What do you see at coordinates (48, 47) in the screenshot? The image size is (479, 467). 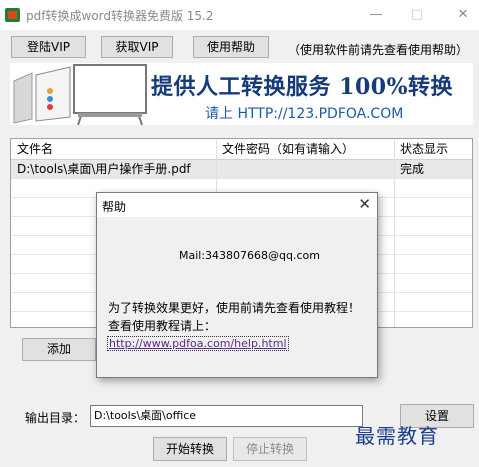 I see `login-vip-button: 登陆VIP` at bounding box center [48, 47].